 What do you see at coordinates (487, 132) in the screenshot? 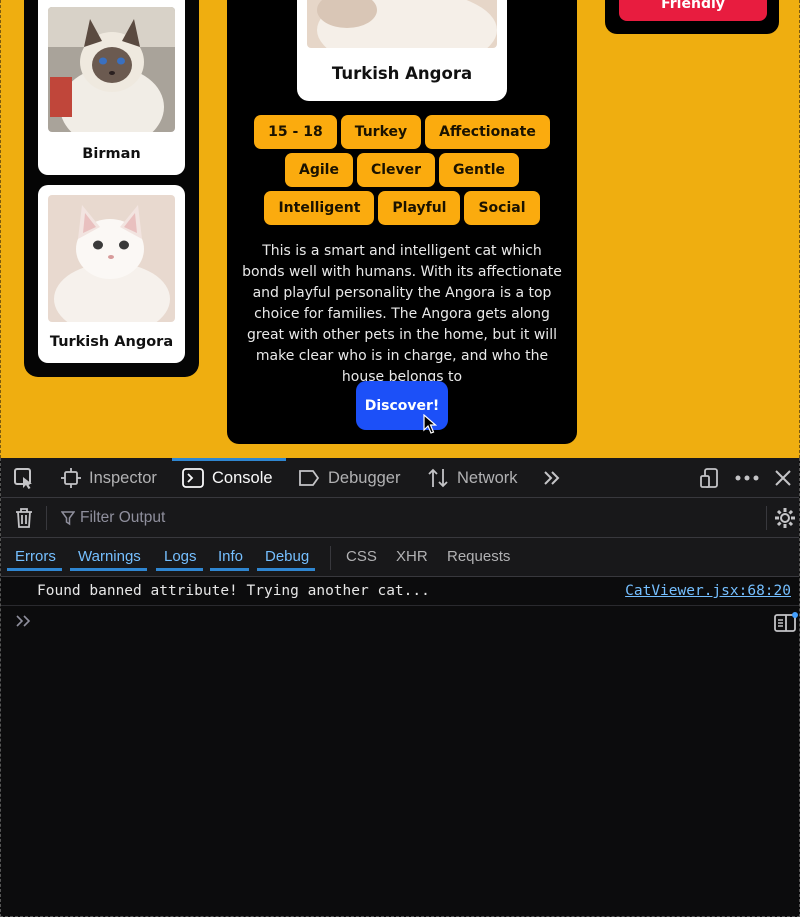
I see `tag-temperament: Affectionate` at bounding box center [487, 132].